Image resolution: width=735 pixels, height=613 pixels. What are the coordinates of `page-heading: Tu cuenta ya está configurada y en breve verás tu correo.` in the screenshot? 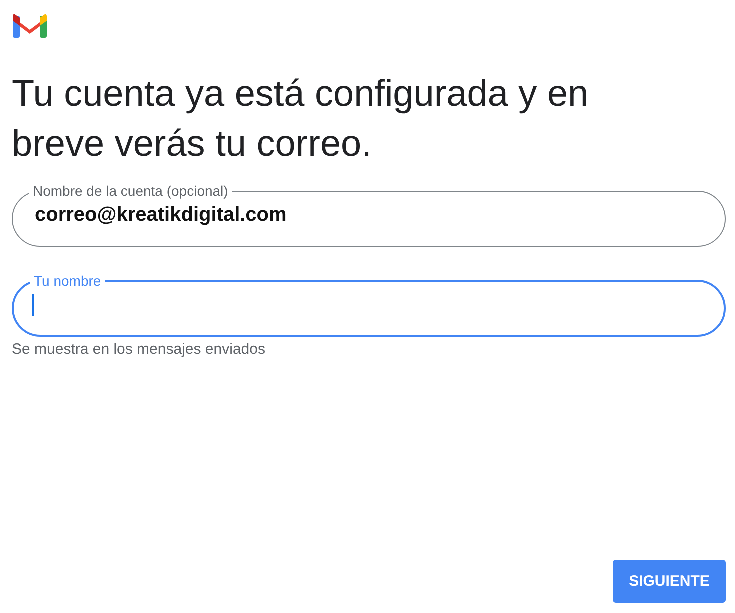 It's located at (301, 119).